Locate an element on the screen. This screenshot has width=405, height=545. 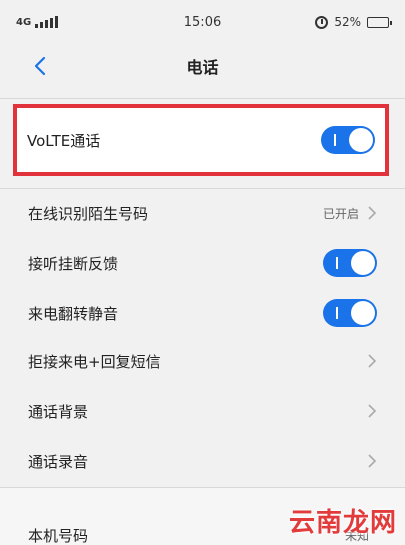
setting-label: 来电翻转静音 is located at coordinates (73, 313).